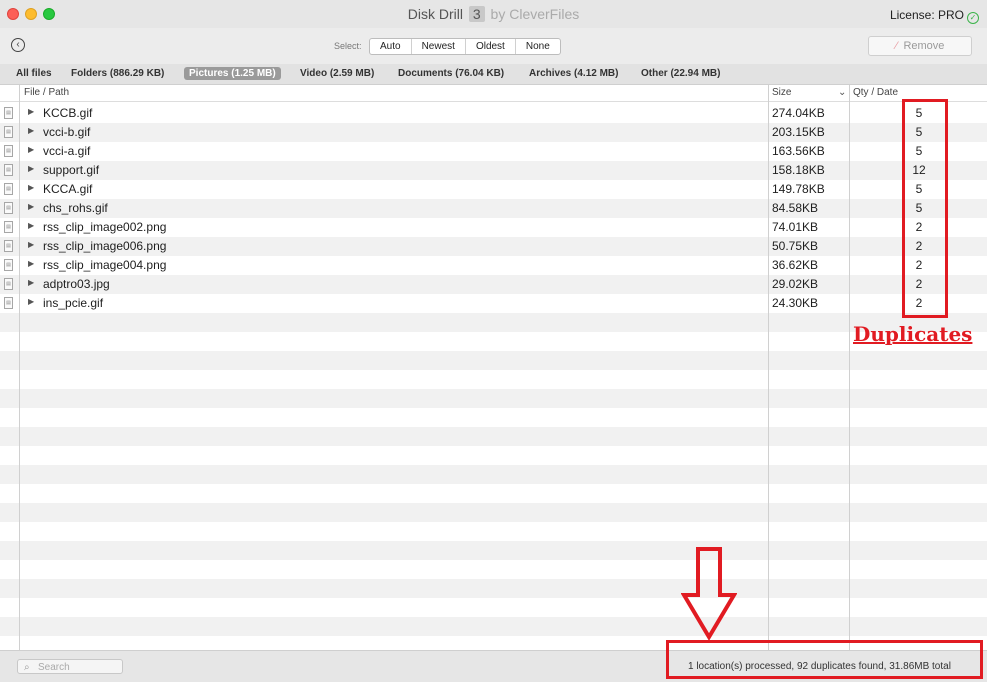  What do you see at coordinates (842, 92) in the screenshot?
I see `sort-chevron-icon: ⌄` at bounding box center [842, 92].